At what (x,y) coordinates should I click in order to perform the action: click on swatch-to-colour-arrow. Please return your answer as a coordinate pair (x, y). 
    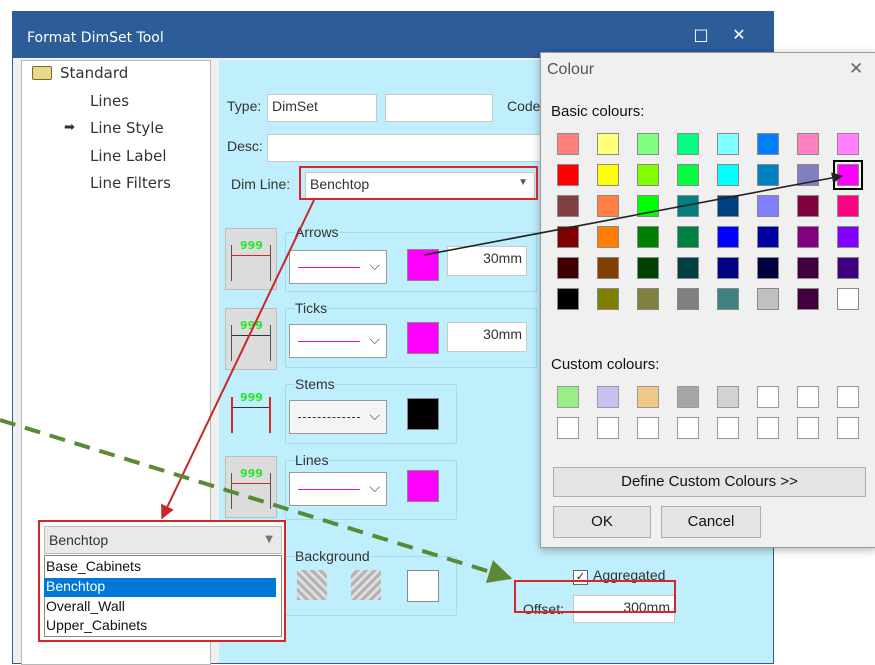
    Looking at the image, I should click on (633, 214).